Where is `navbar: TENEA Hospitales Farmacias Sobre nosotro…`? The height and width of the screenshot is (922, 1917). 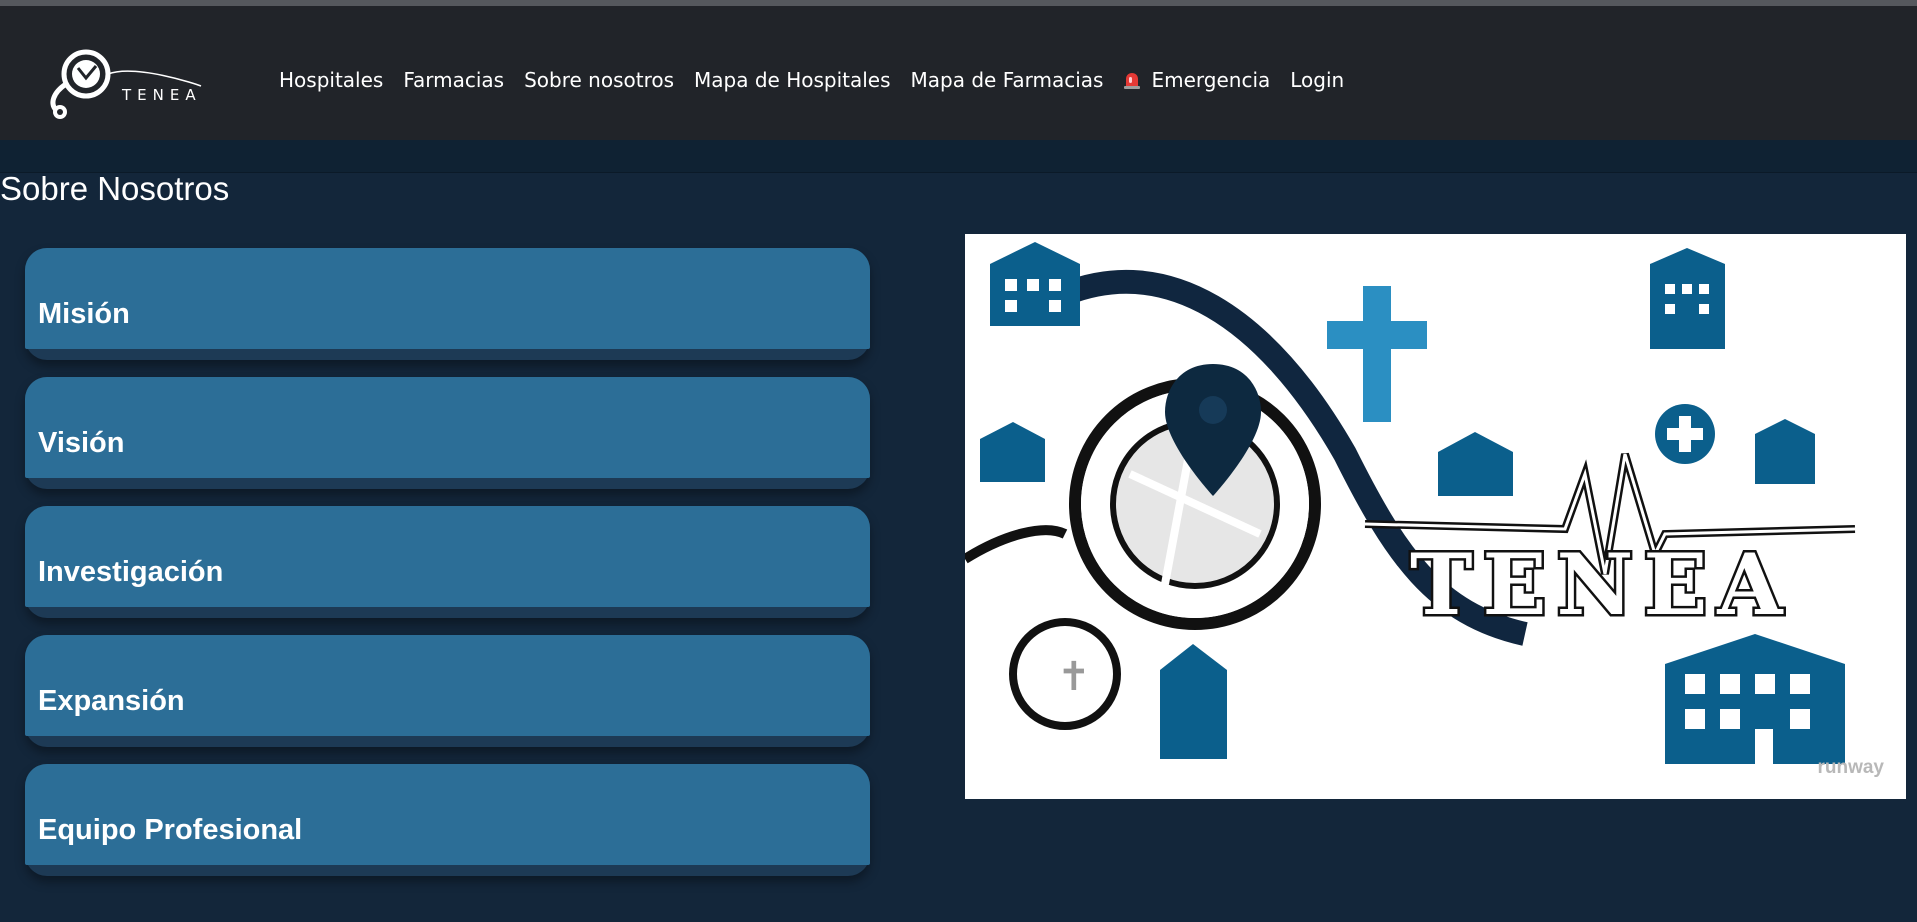
navbar: TENEA Hospitales Farmacias Sobre nosotro… is located at coordinates (958, 73).